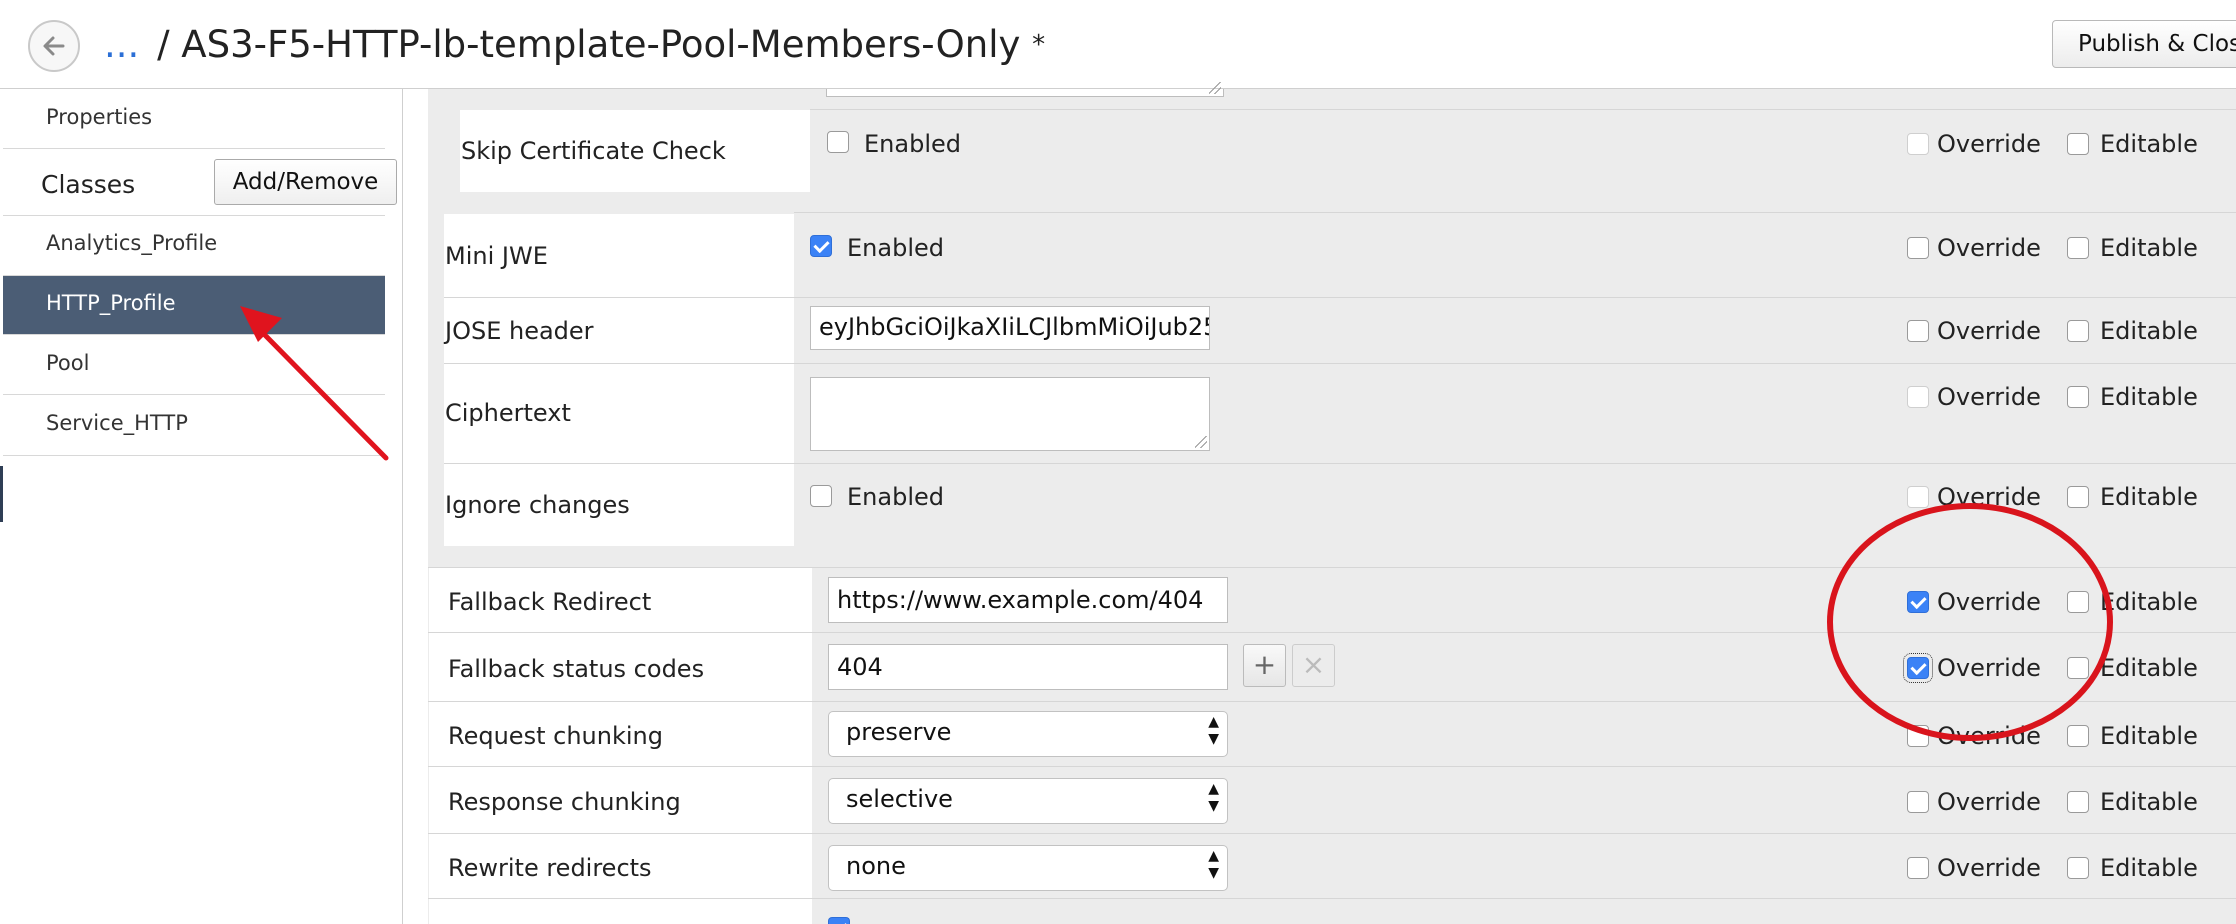 The image size is (2236, 924). Describe the element at coordinates (1970, 622) in the screenshot. I see `red-circle-annotation` at that location.